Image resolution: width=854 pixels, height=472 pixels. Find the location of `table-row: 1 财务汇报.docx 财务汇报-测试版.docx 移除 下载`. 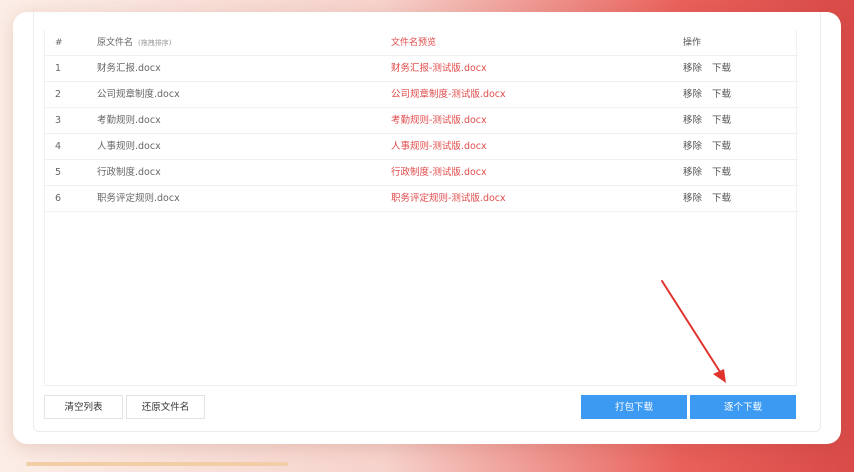

table-row: 1 财务汇报.docx 财务汇报-测试版.docx 移除 下载 is located at coordinates (421, 69).